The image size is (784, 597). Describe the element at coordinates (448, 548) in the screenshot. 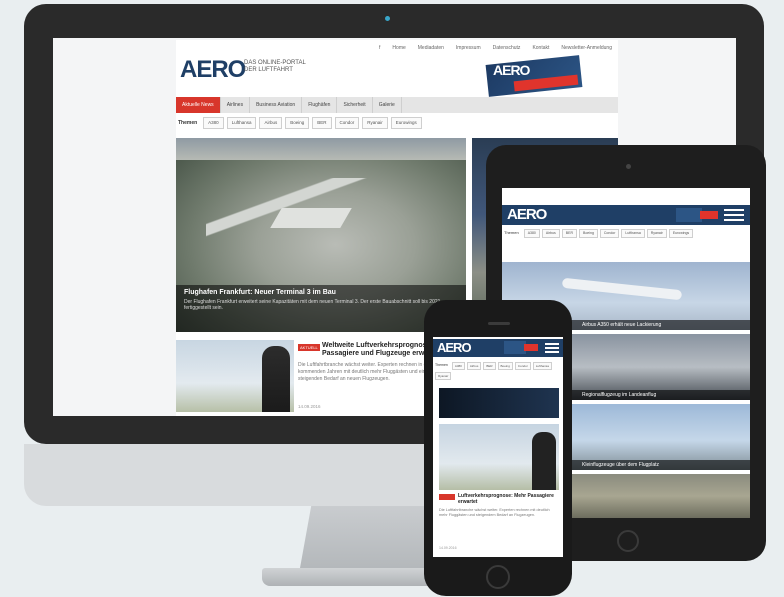

I see `phone-article-date: 14.09.2016` at that location.